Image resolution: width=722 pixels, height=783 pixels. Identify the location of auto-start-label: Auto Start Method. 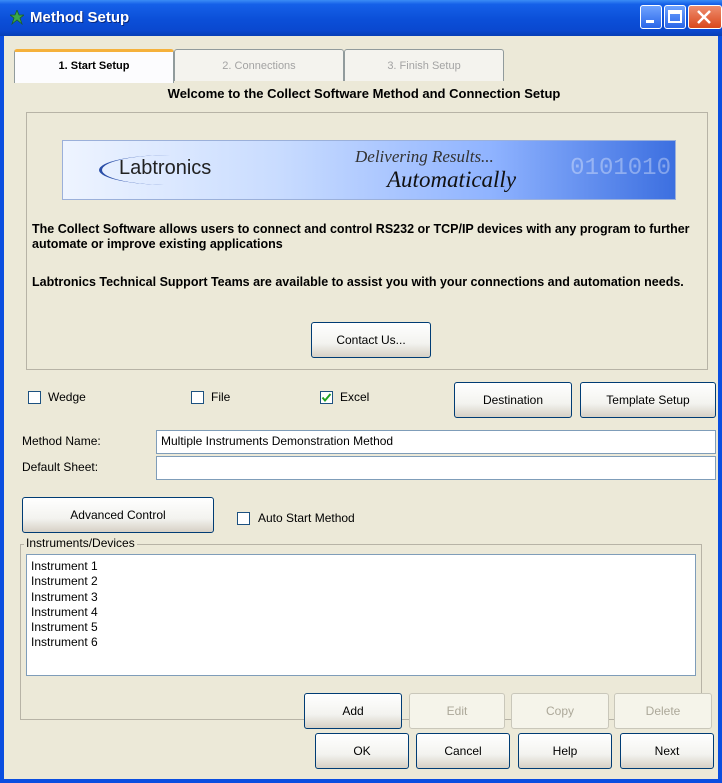
(306, 518).